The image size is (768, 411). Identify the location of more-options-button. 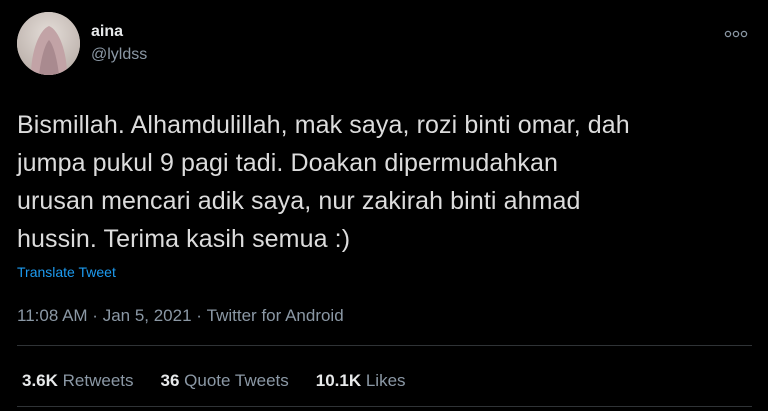
(736, 34).